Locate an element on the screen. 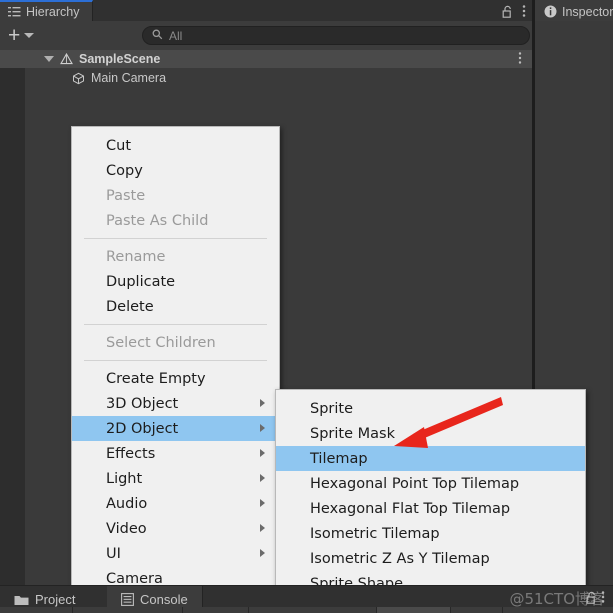  menu-item-label: 3D Object is located at coordinates (142, 403).